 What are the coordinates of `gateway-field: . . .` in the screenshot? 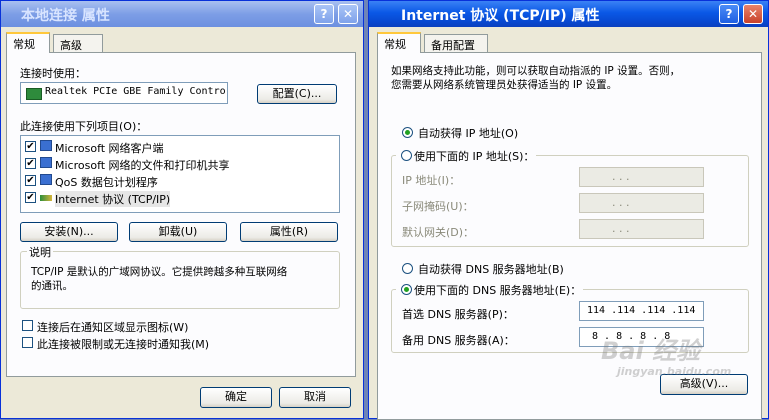 It's located at (641, 229).